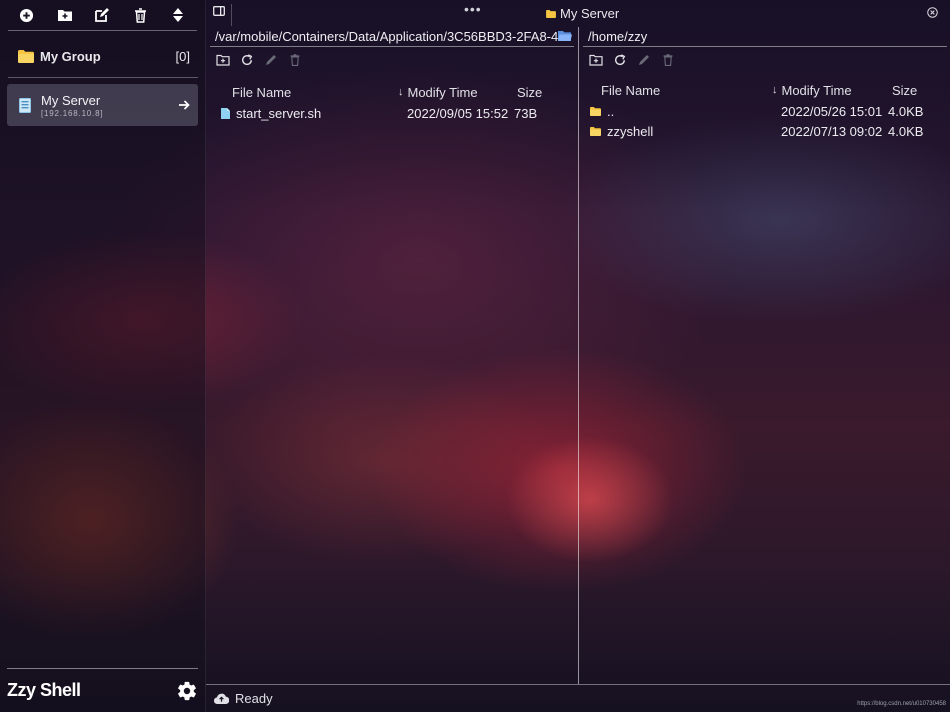 This screenshot has height=712, width=950. Describe the element at coordinates (565, 36) in the screenshot. I see `folder-open-icon` at that location.